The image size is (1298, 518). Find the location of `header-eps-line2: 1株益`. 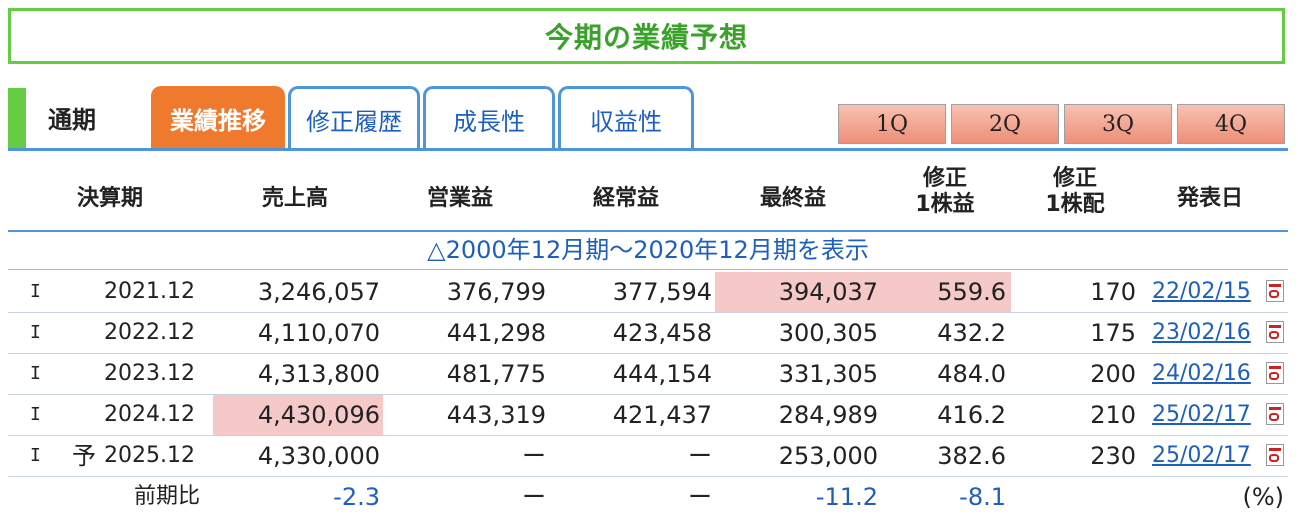

header-eps-line2: 1株益 is located at coordinates (945, 204).